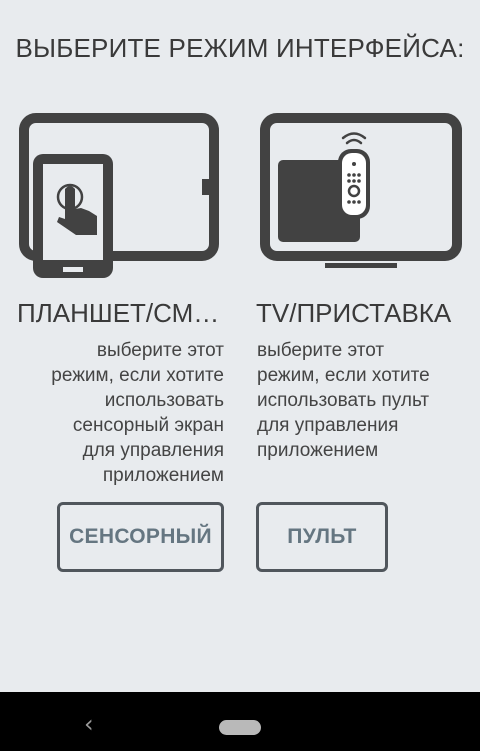  I want to click on tablet-phone-touch-icon, so click(119, 195).